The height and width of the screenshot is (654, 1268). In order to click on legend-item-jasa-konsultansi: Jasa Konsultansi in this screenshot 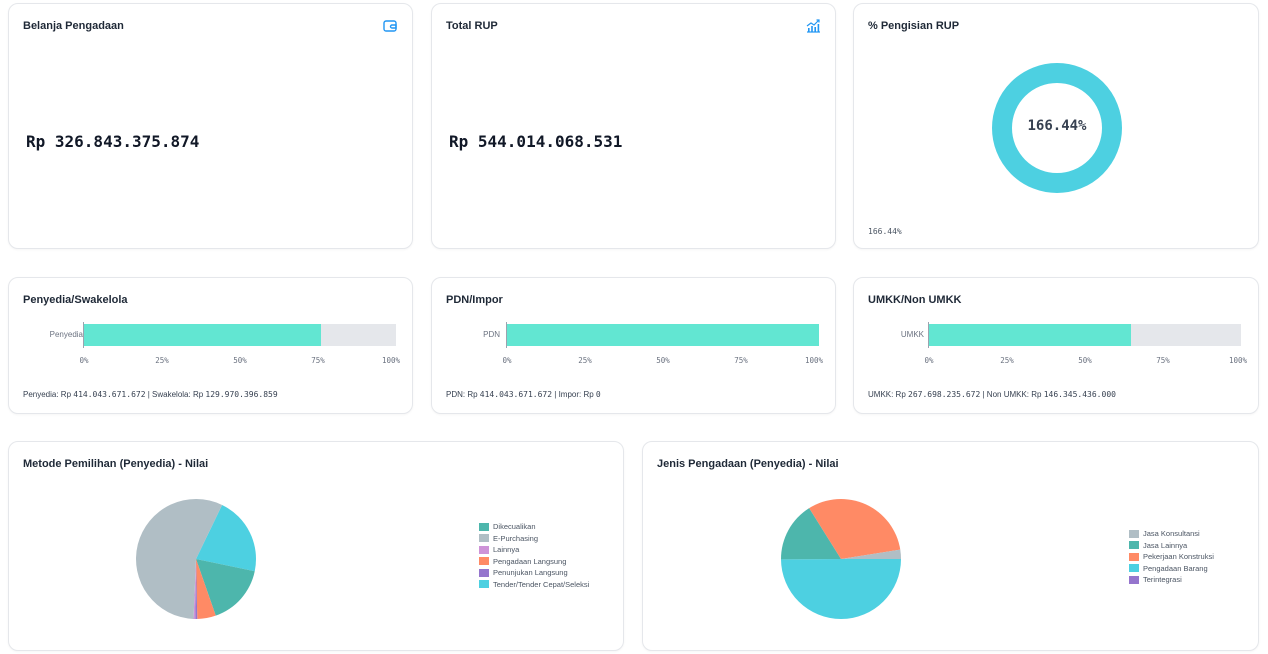, I will do `click(1171, 534)`.